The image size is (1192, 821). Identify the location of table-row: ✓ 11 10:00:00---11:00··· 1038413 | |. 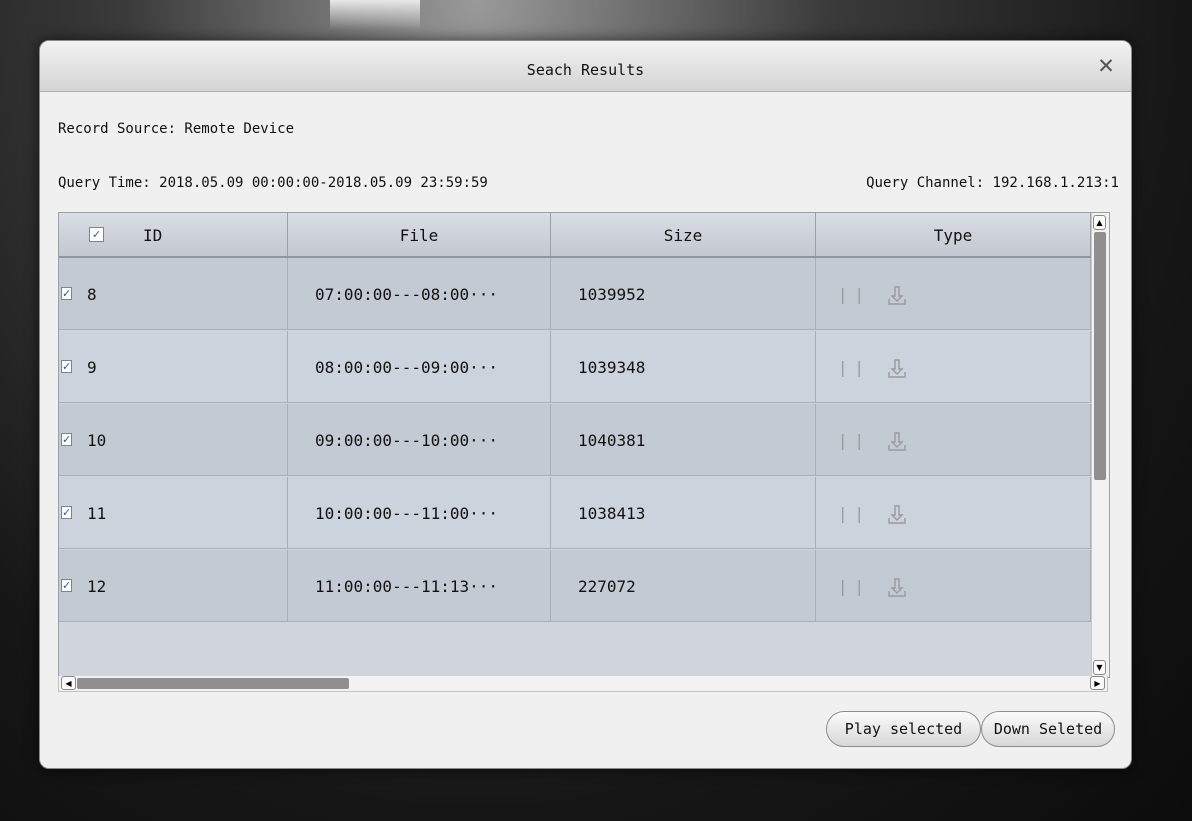
(575, 513).